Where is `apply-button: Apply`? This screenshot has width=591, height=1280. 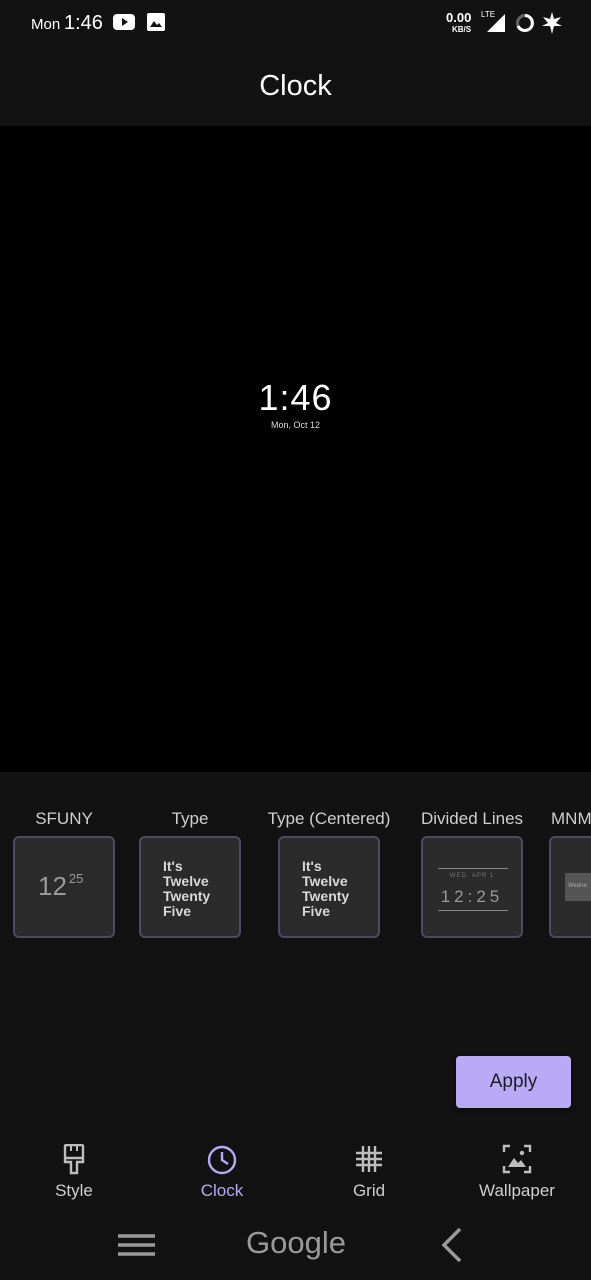 apply-button: Apply is located at coordinates (513, 1082).